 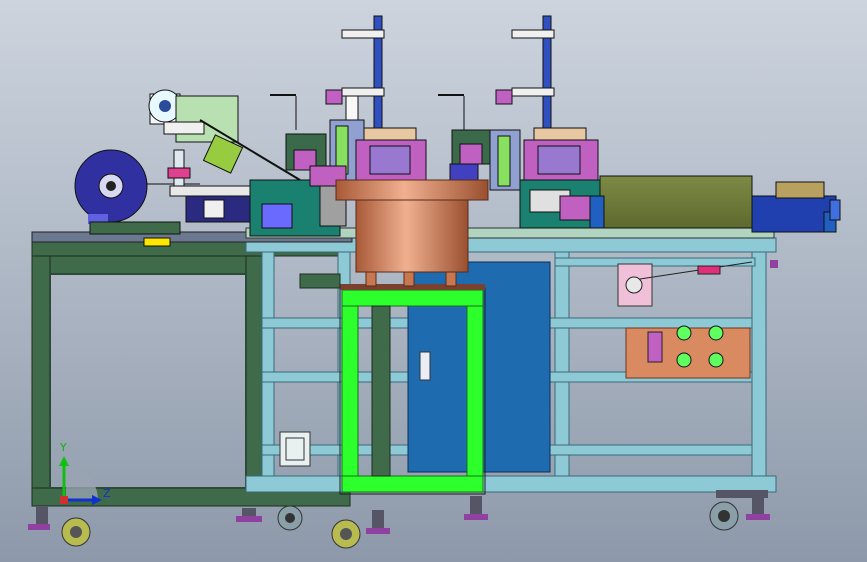 I want to click on cabinet-handle, so click(x=425, y=366).